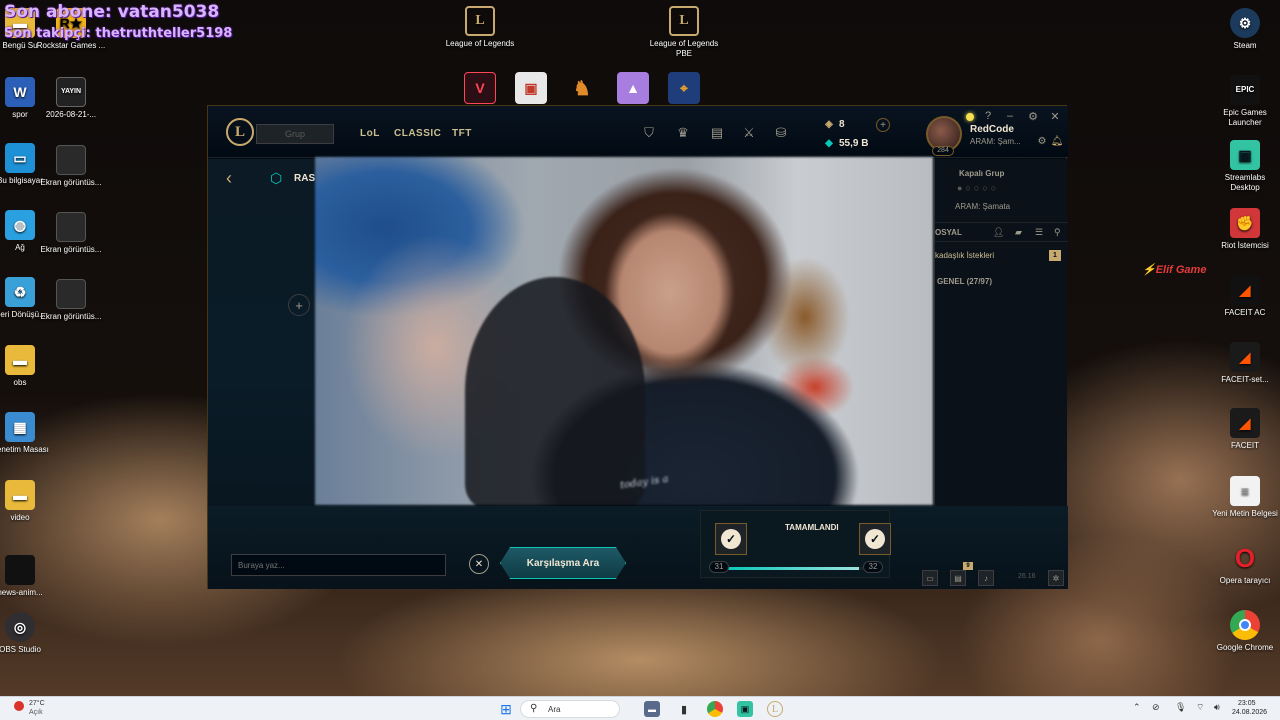  Describe the element at coordinates (417, 133) in the screenshot. I see `tab-classic: CLASSIC` at that location.